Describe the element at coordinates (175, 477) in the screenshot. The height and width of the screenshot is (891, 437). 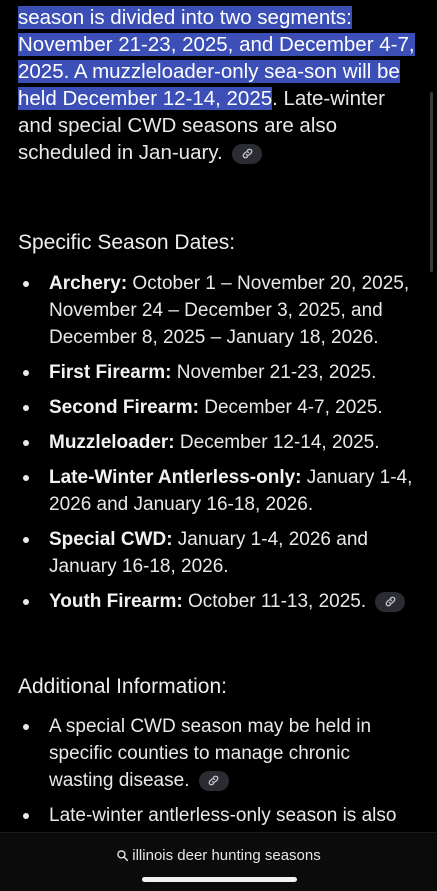
I see `item-label: Late-Winter Antlerless-only:` at that location.